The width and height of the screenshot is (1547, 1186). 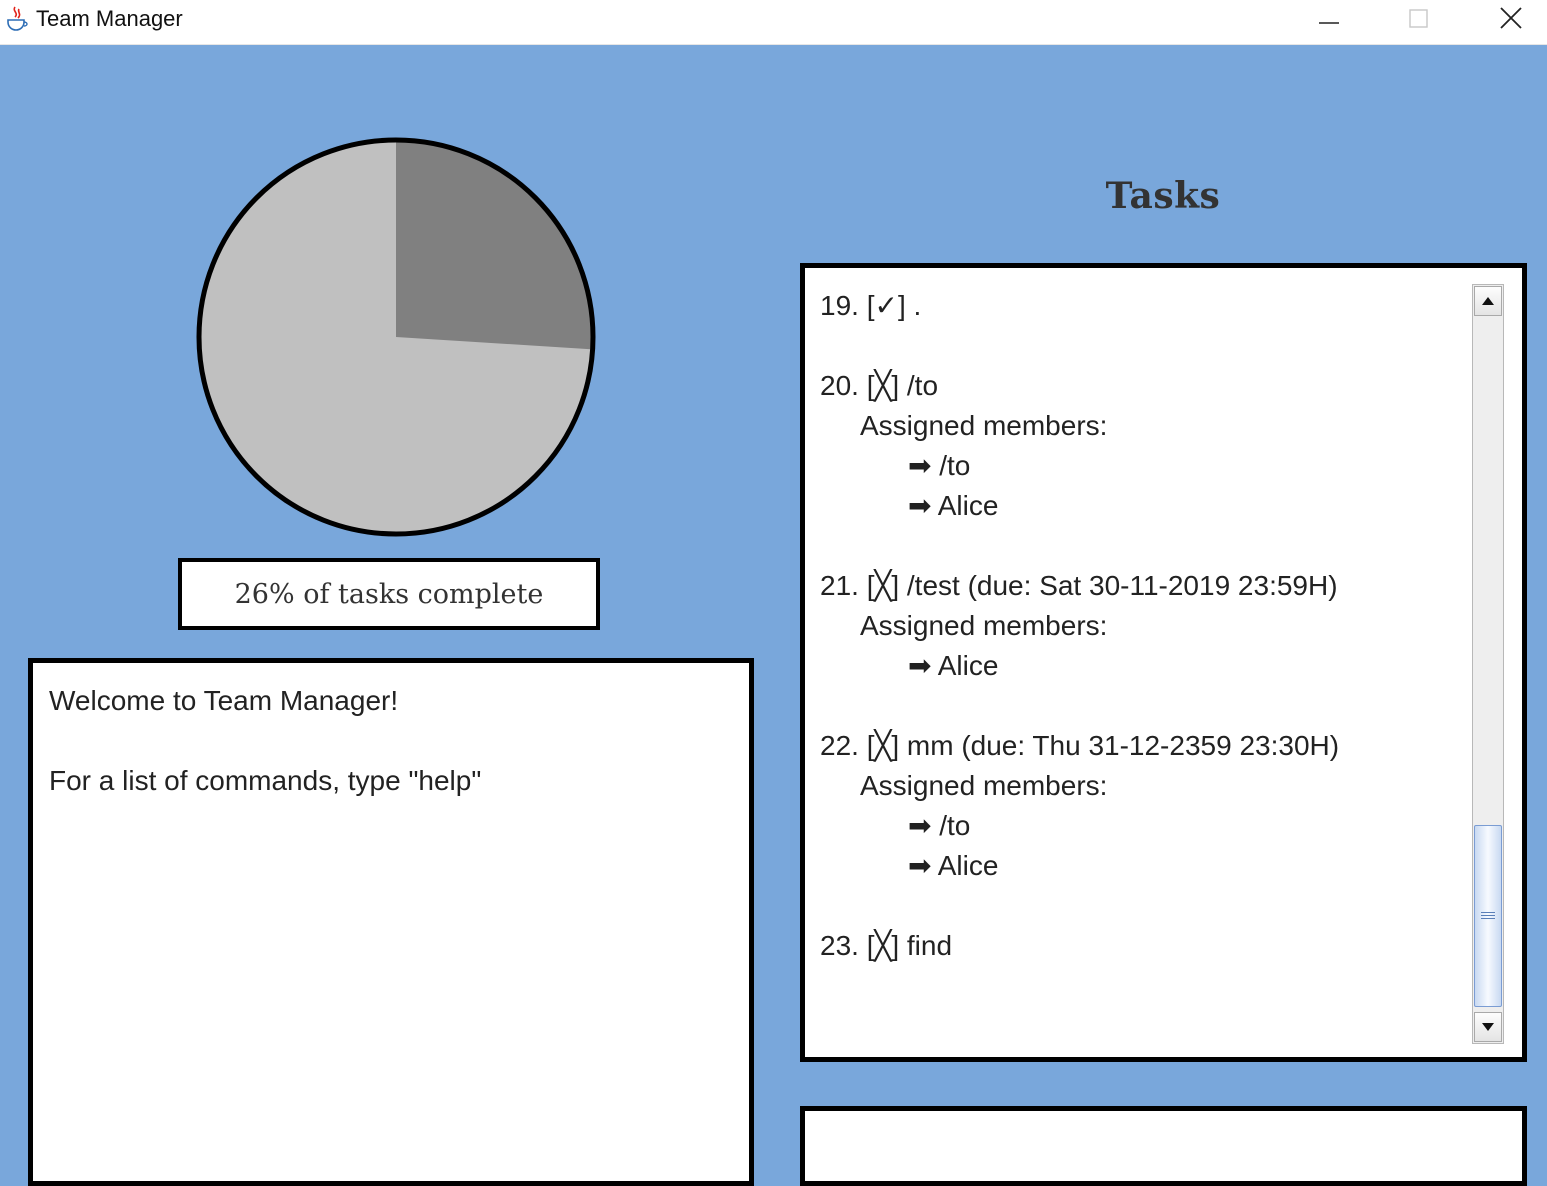 What do you see at coordinates (886, 945) in the screenshot?
I see `task-item-header: 23. [╳] find` at bounding box center [886, 945].